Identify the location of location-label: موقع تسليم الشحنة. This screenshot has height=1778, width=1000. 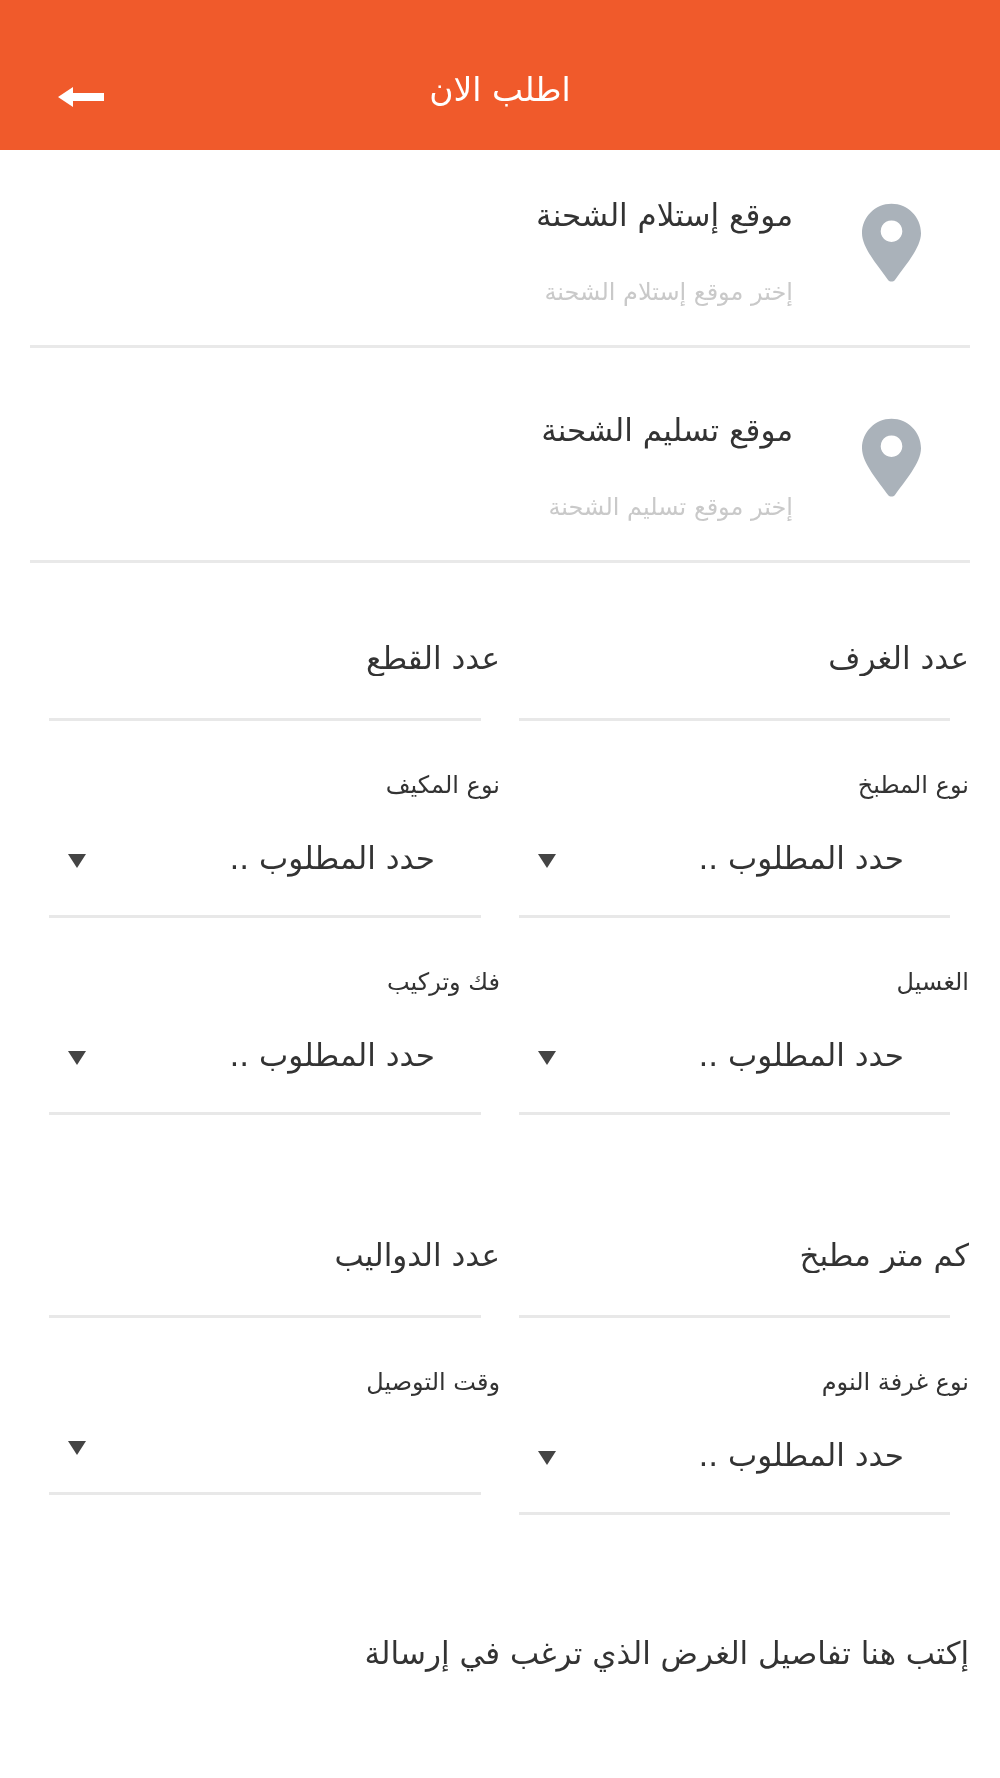
(667, 430).